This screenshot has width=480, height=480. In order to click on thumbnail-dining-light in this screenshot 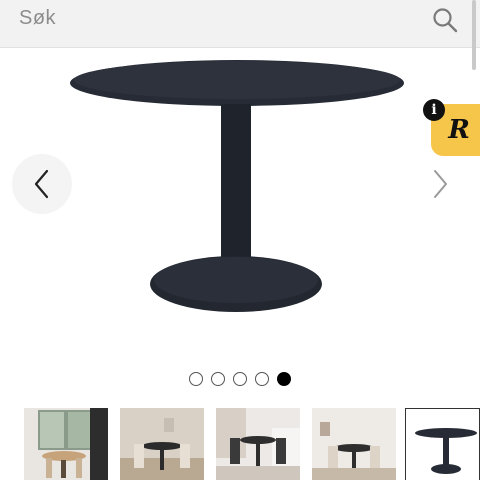, I will do `click(354, 444)`.